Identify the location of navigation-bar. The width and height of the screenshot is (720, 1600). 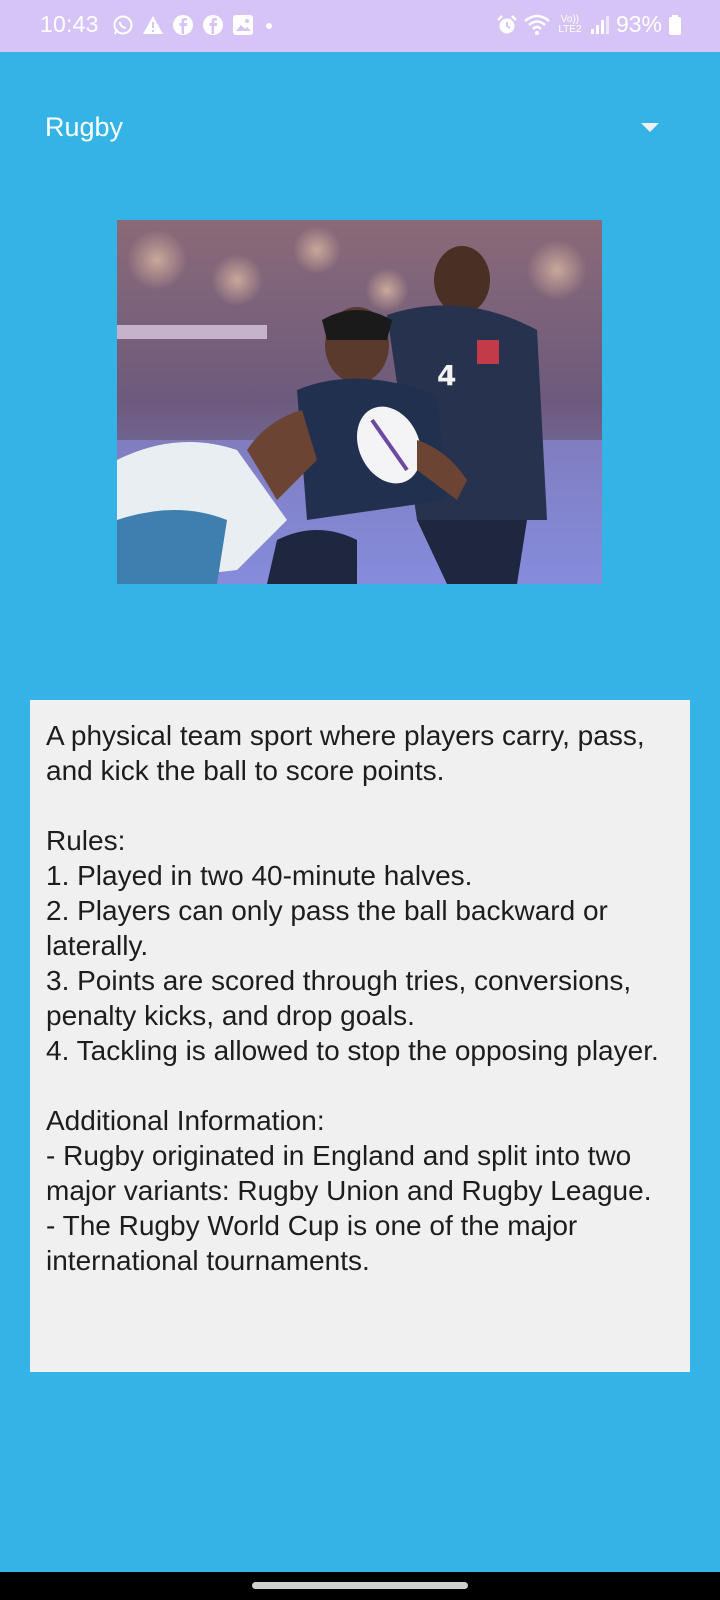
(360, 1586).